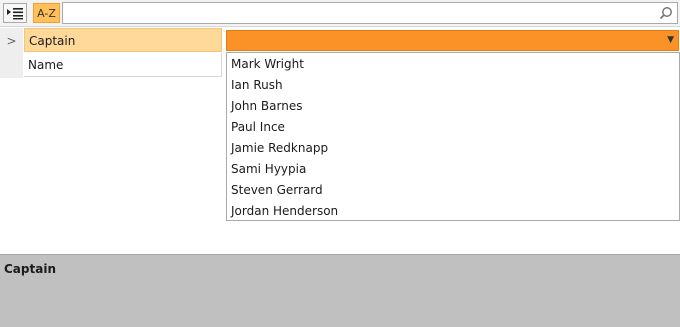  Describe the element at coordinates (670, 40) in the screenshot. I see `chevron-down-icon: ▼` at that location.